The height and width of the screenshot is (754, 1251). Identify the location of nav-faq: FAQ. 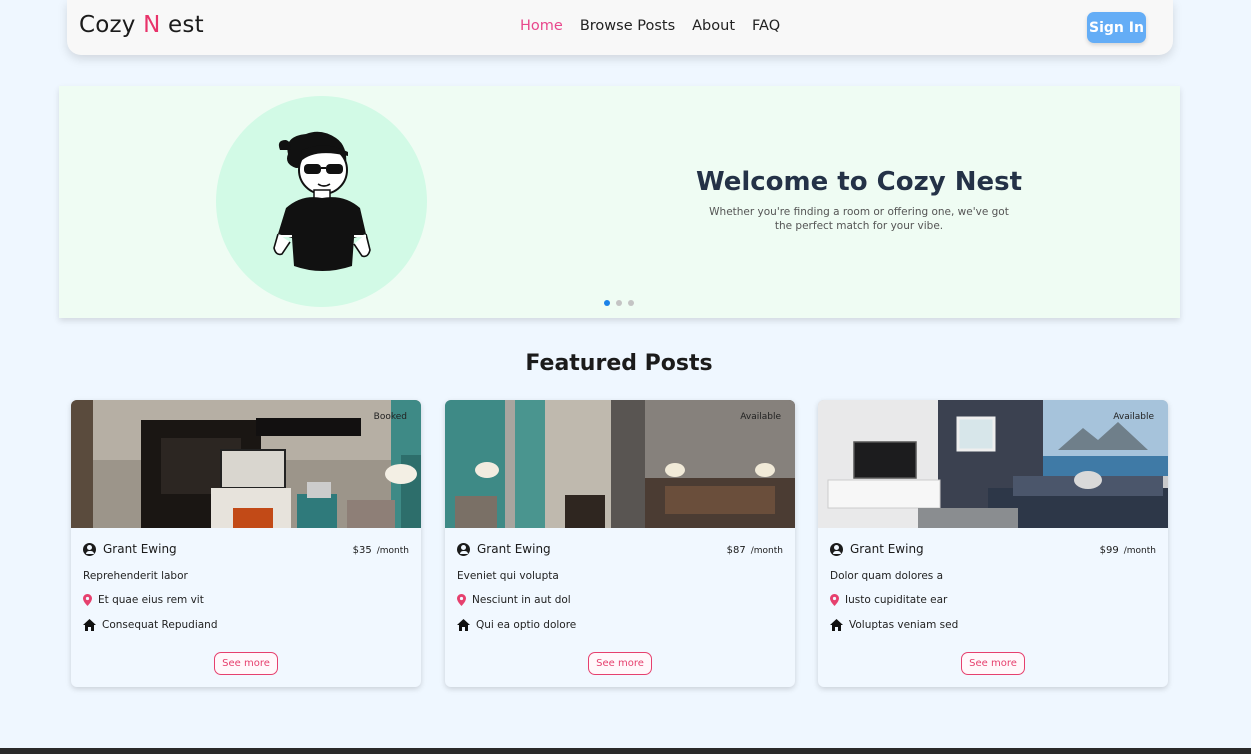
(766, 26).